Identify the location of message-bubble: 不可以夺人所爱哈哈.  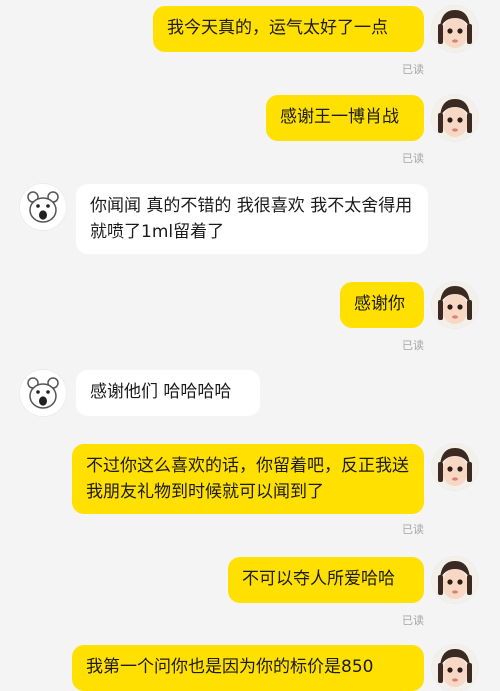
(326, 580).